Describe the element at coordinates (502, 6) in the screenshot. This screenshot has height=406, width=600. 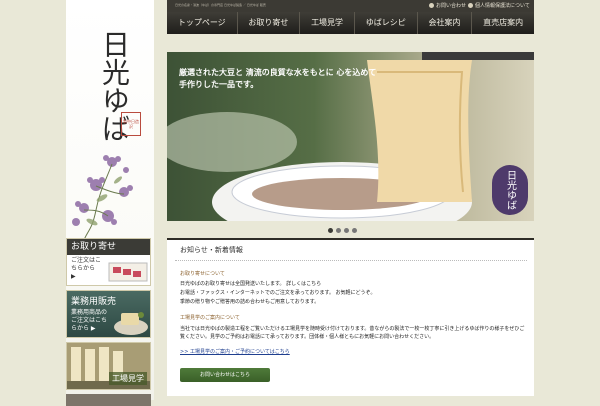
I see `privacy-link-label: 個人情報保護法について` at that location.